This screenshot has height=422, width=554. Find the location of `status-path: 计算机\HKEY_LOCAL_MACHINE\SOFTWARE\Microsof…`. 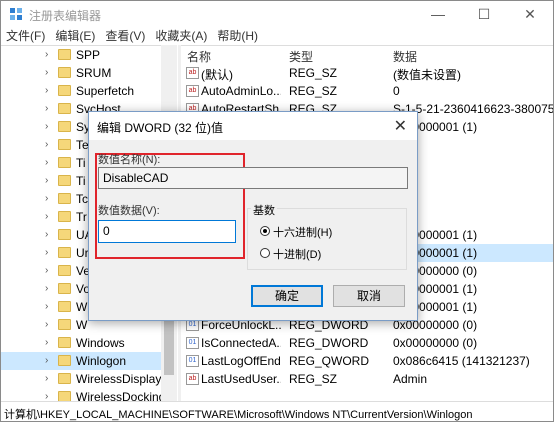

status-path: 计算机\HKEY_LOCAL_MACHINE\SOFTWARE\Microsof… is located at coordinates (238, 415).